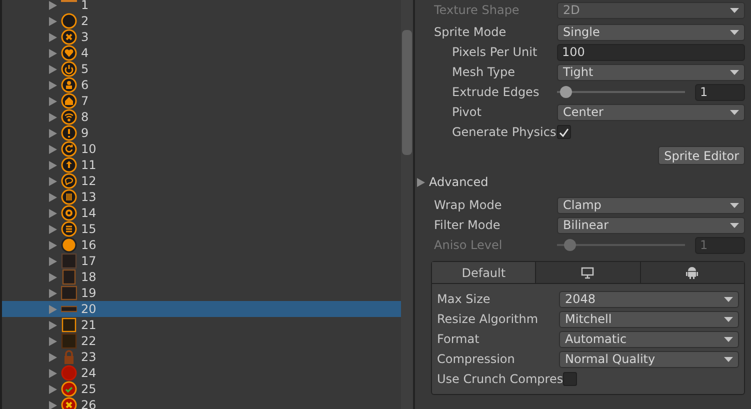 The image size is (751, 409). What do you see at coordinates (201, 117) in the screenshot?
I see `hierarchy-item: 8` at bounding box center [201, 117].